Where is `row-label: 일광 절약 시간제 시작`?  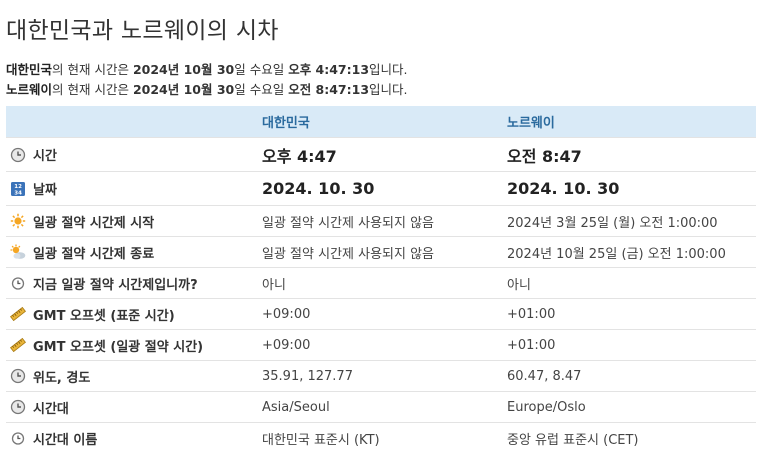 row-label: 일광 절약 시간제 시작 is located at coordinates (94, 223).